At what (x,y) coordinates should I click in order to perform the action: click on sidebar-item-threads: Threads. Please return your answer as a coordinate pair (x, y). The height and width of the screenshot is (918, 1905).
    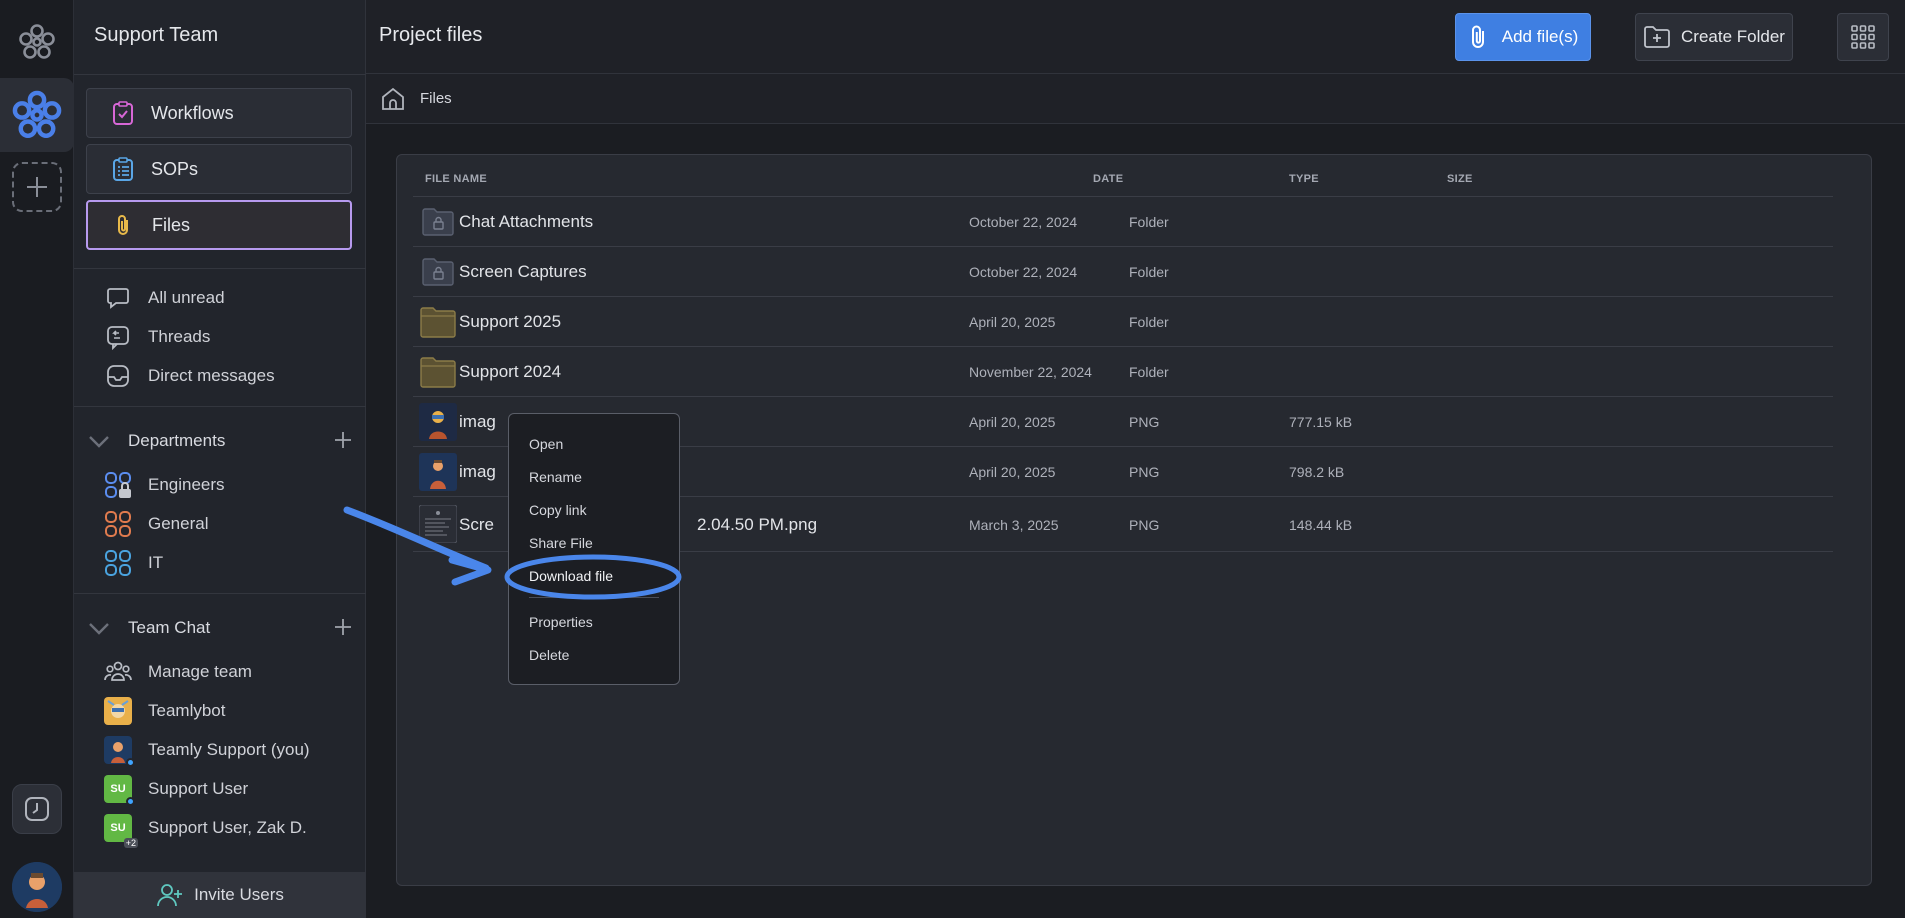
    Looking at the image, I should click on (157, 337).